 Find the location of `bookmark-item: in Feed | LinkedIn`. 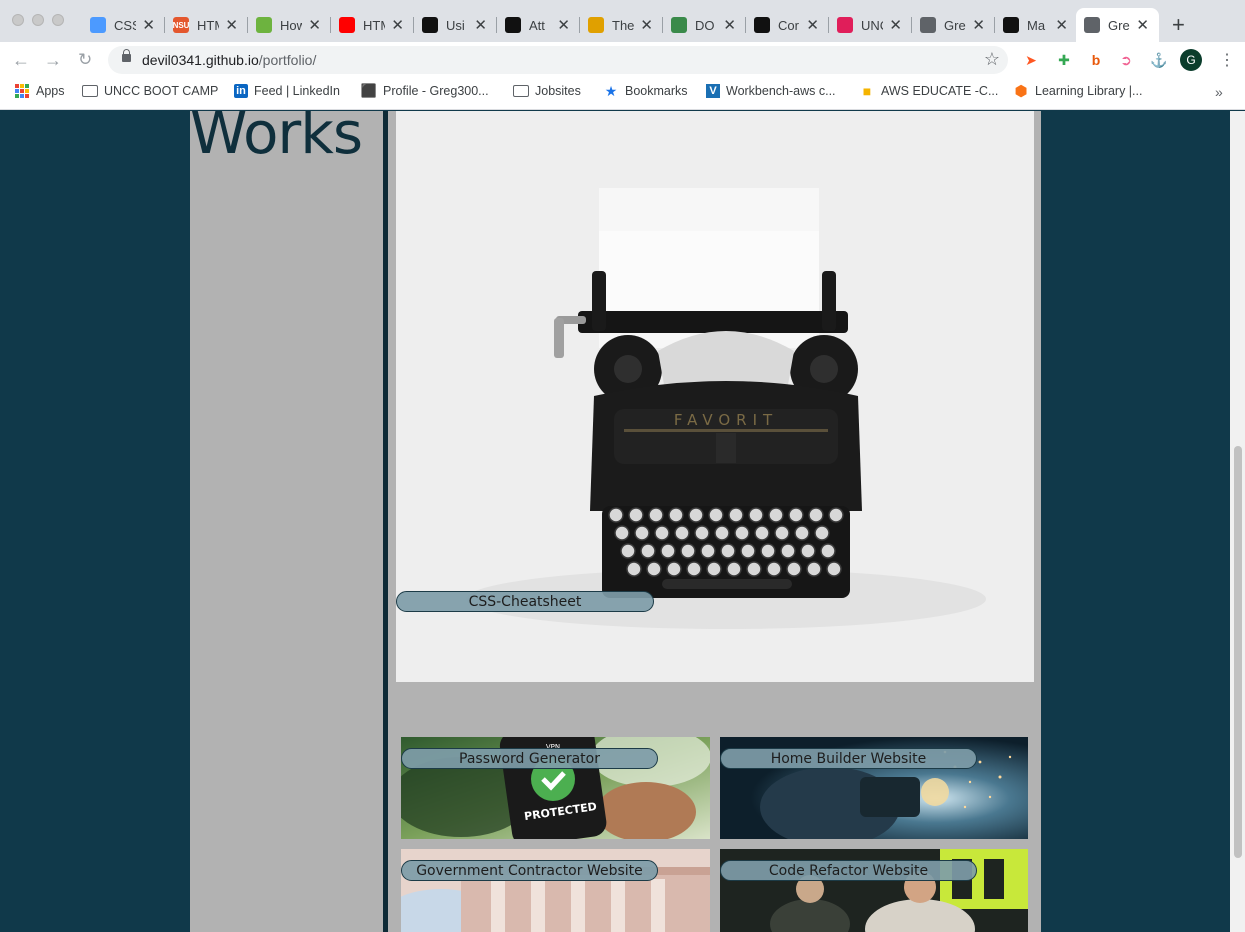

bookmark-item: in Feed | LinkedIn is located at coordinates (287, 91).